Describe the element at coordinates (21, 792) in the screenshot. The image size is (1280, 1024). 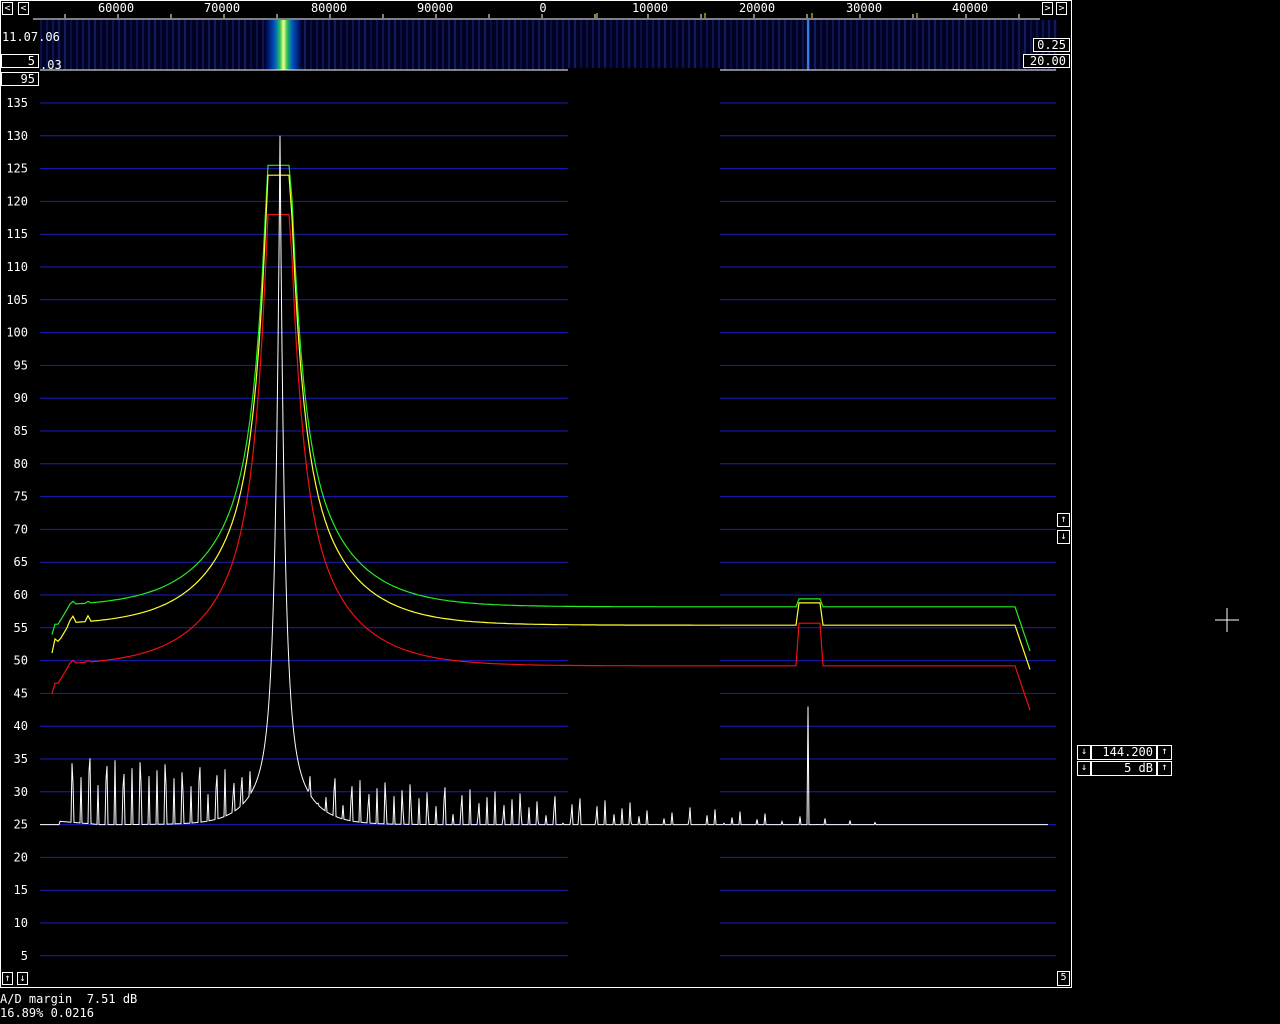
I see `y-axis-label: 30` at that location.